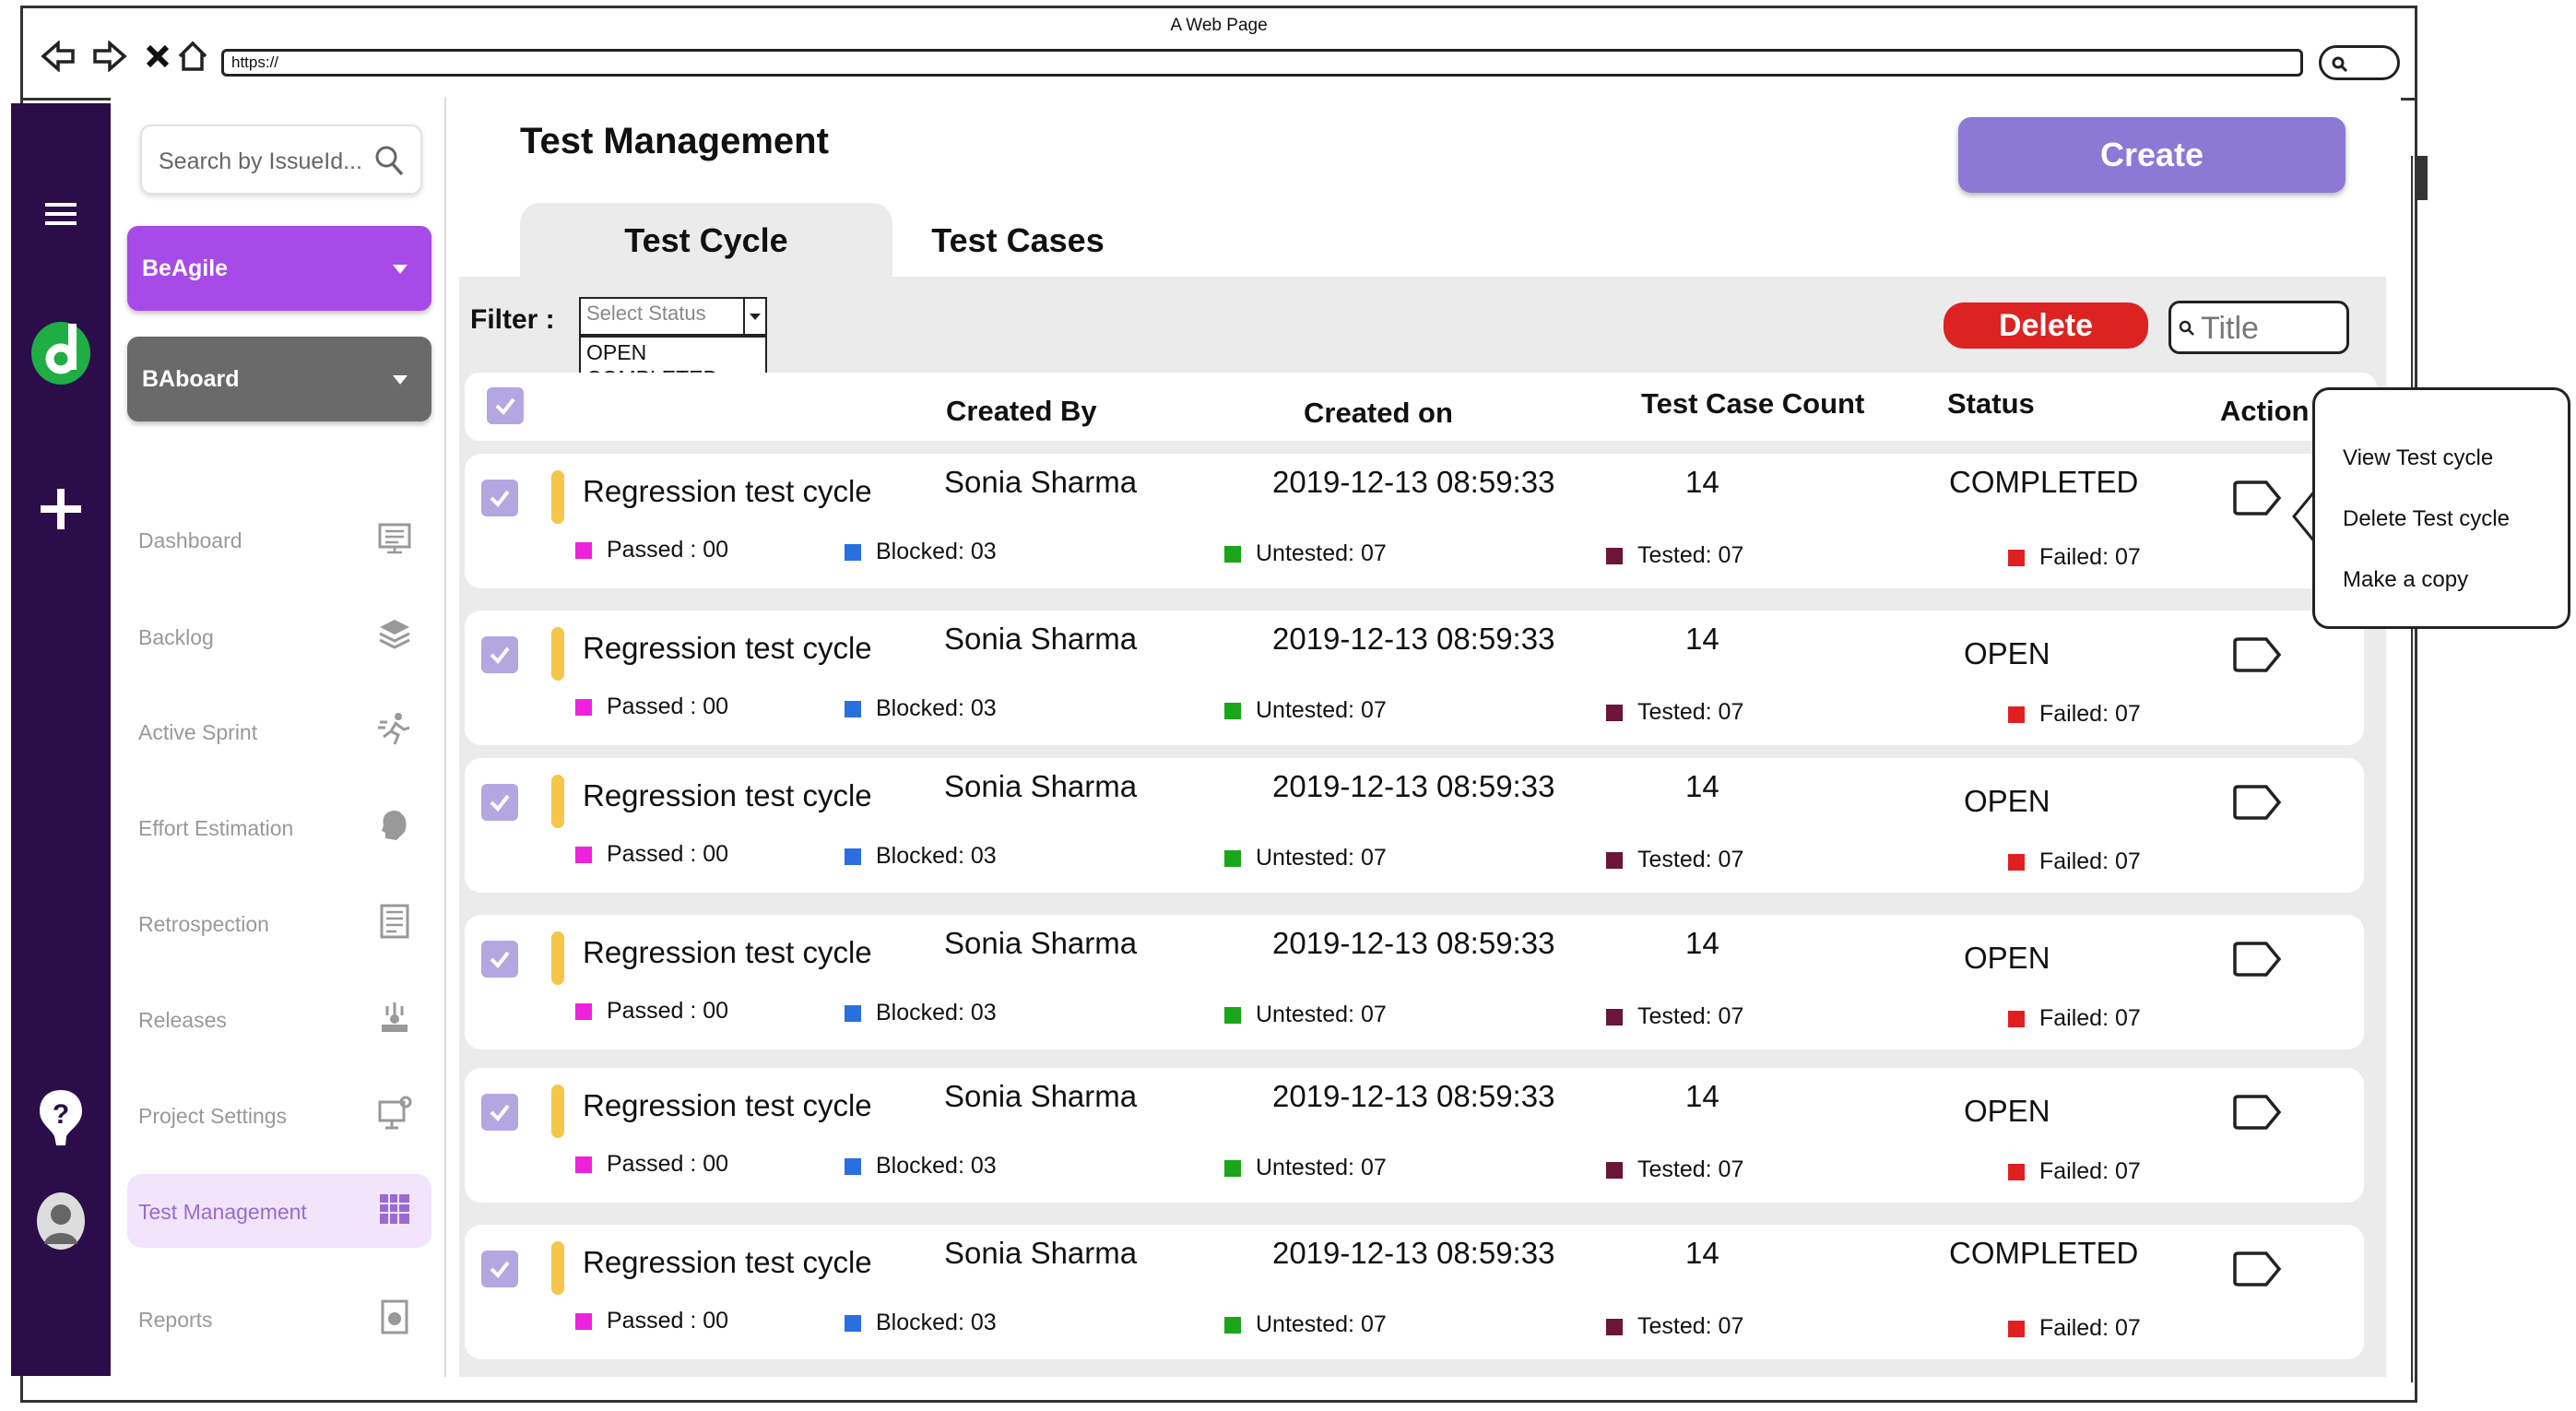 The height and width of the screenshot is (1411, 2576). What do you see at coordinates (190, 540) in the screenshot?
I see `sidebar-item-label: Dashboard` at bounding box center [190, 540].